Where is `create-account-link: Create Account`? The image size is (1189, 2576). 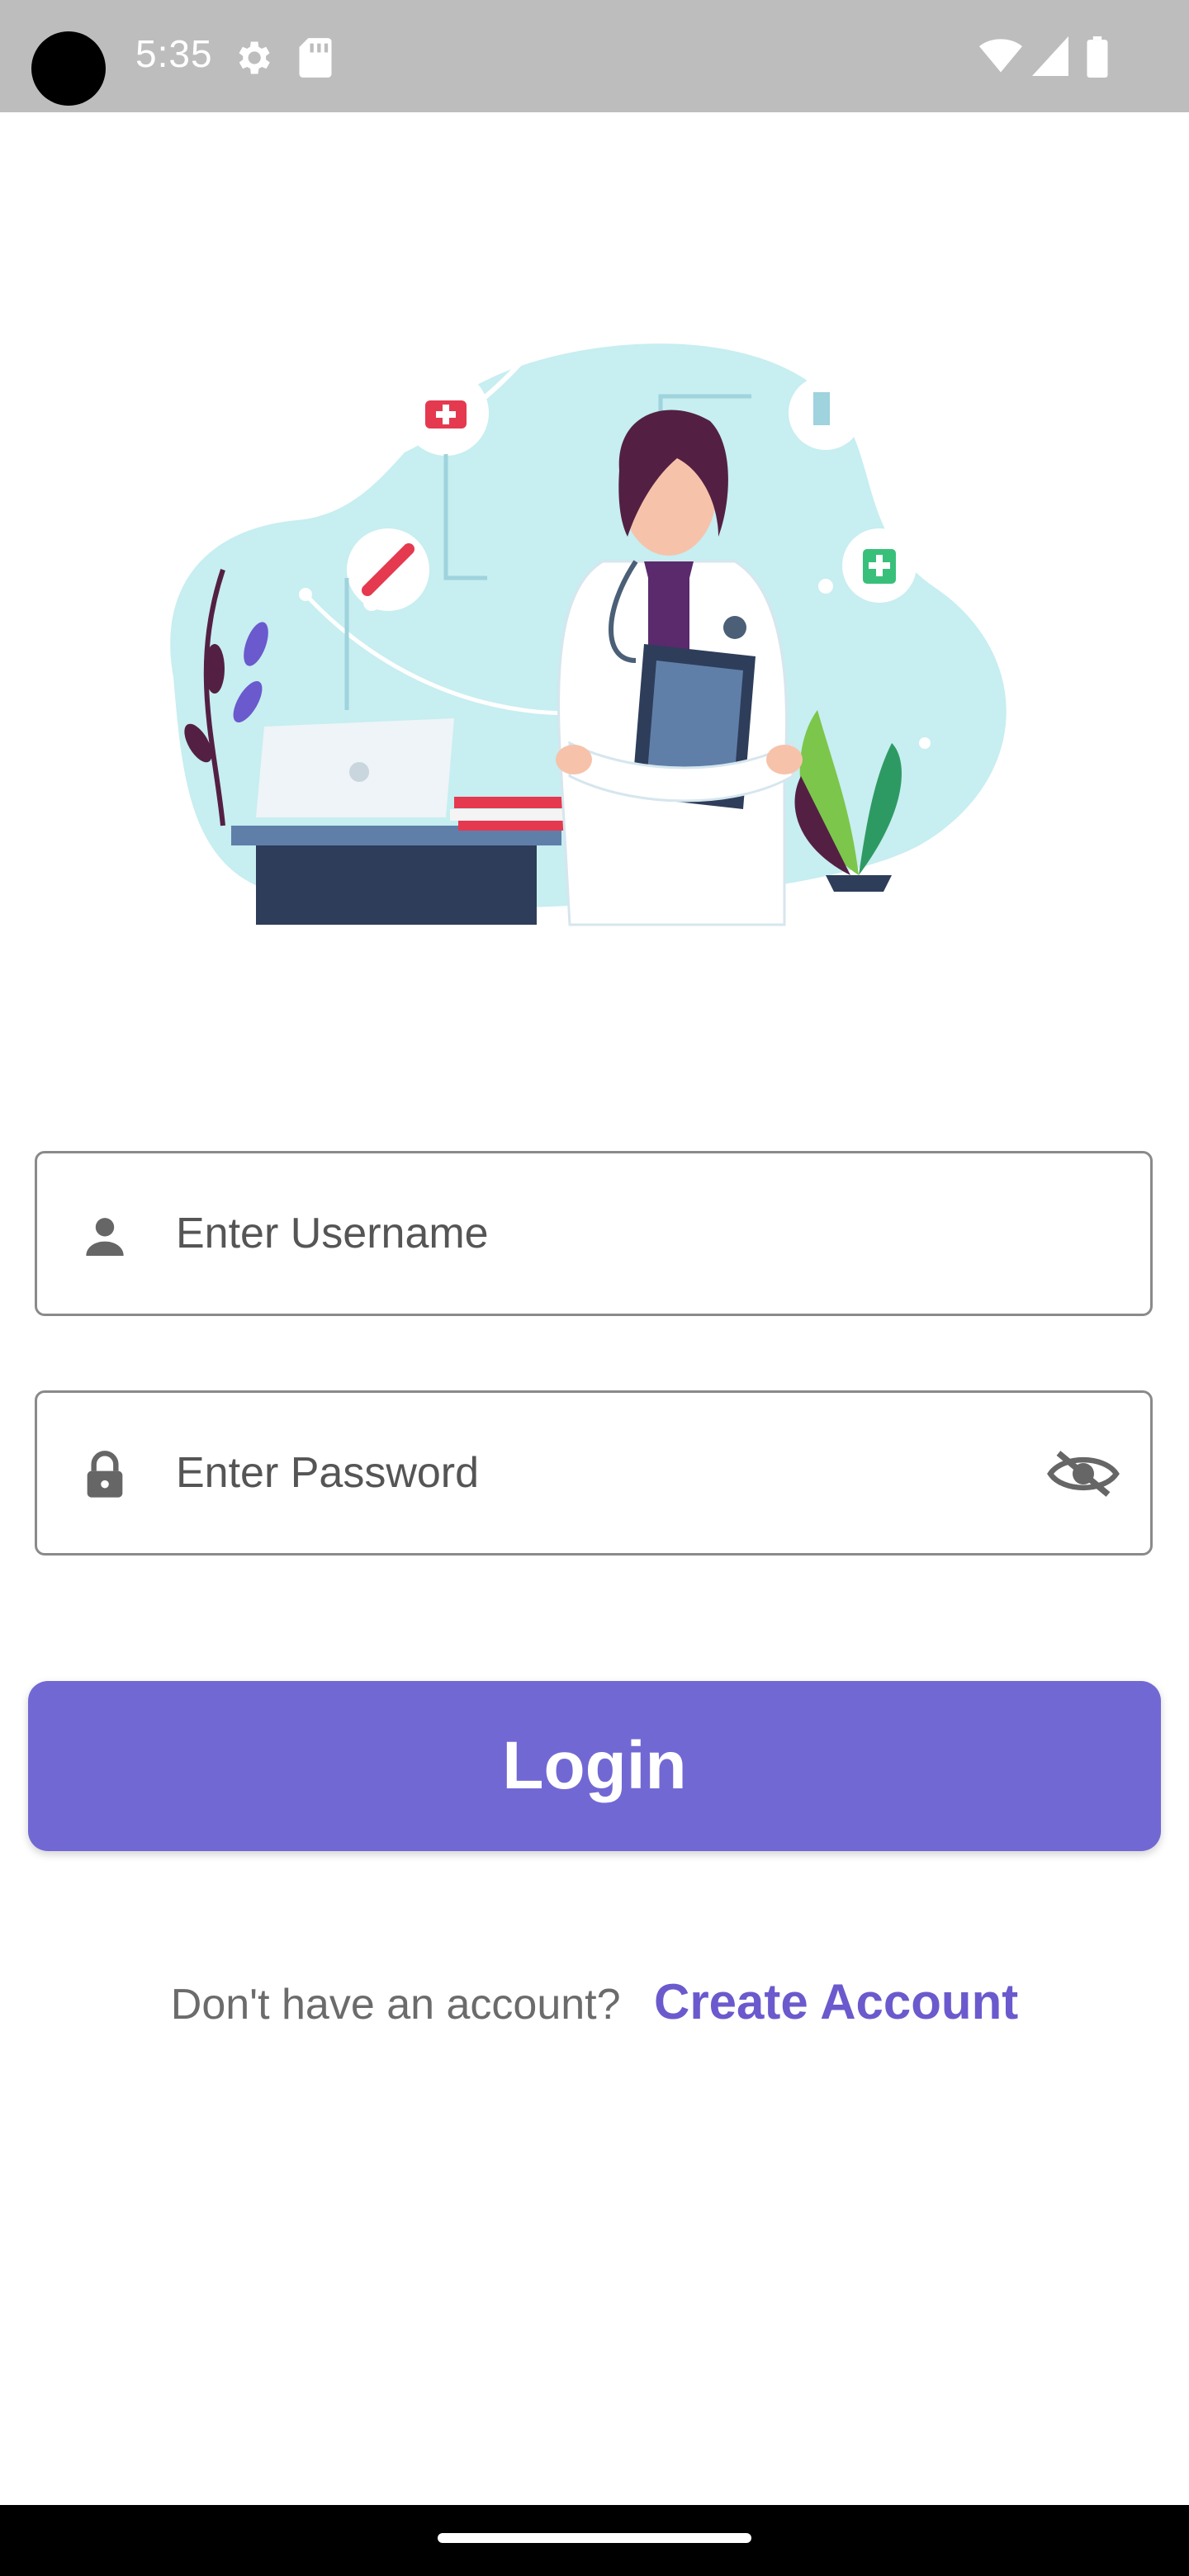
create-account-link: Create Account is located at coordinates (836, 2001).